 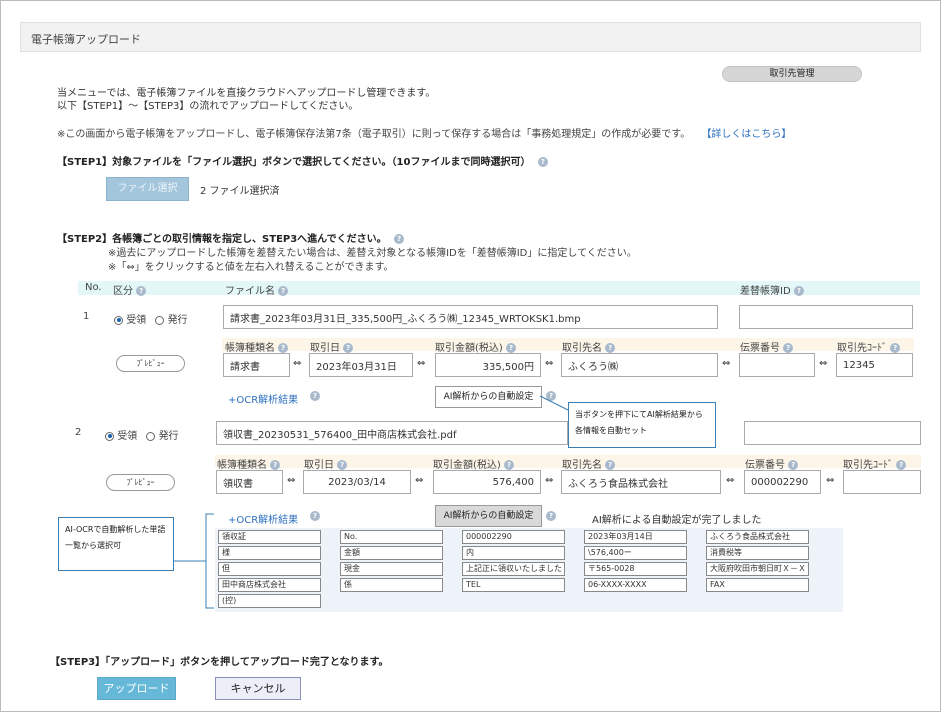 What do you see at coordinates (823, 363) in the screenshot?
I see `row1-swap-icon-5: ⇔` at bounding box center [823, 363].